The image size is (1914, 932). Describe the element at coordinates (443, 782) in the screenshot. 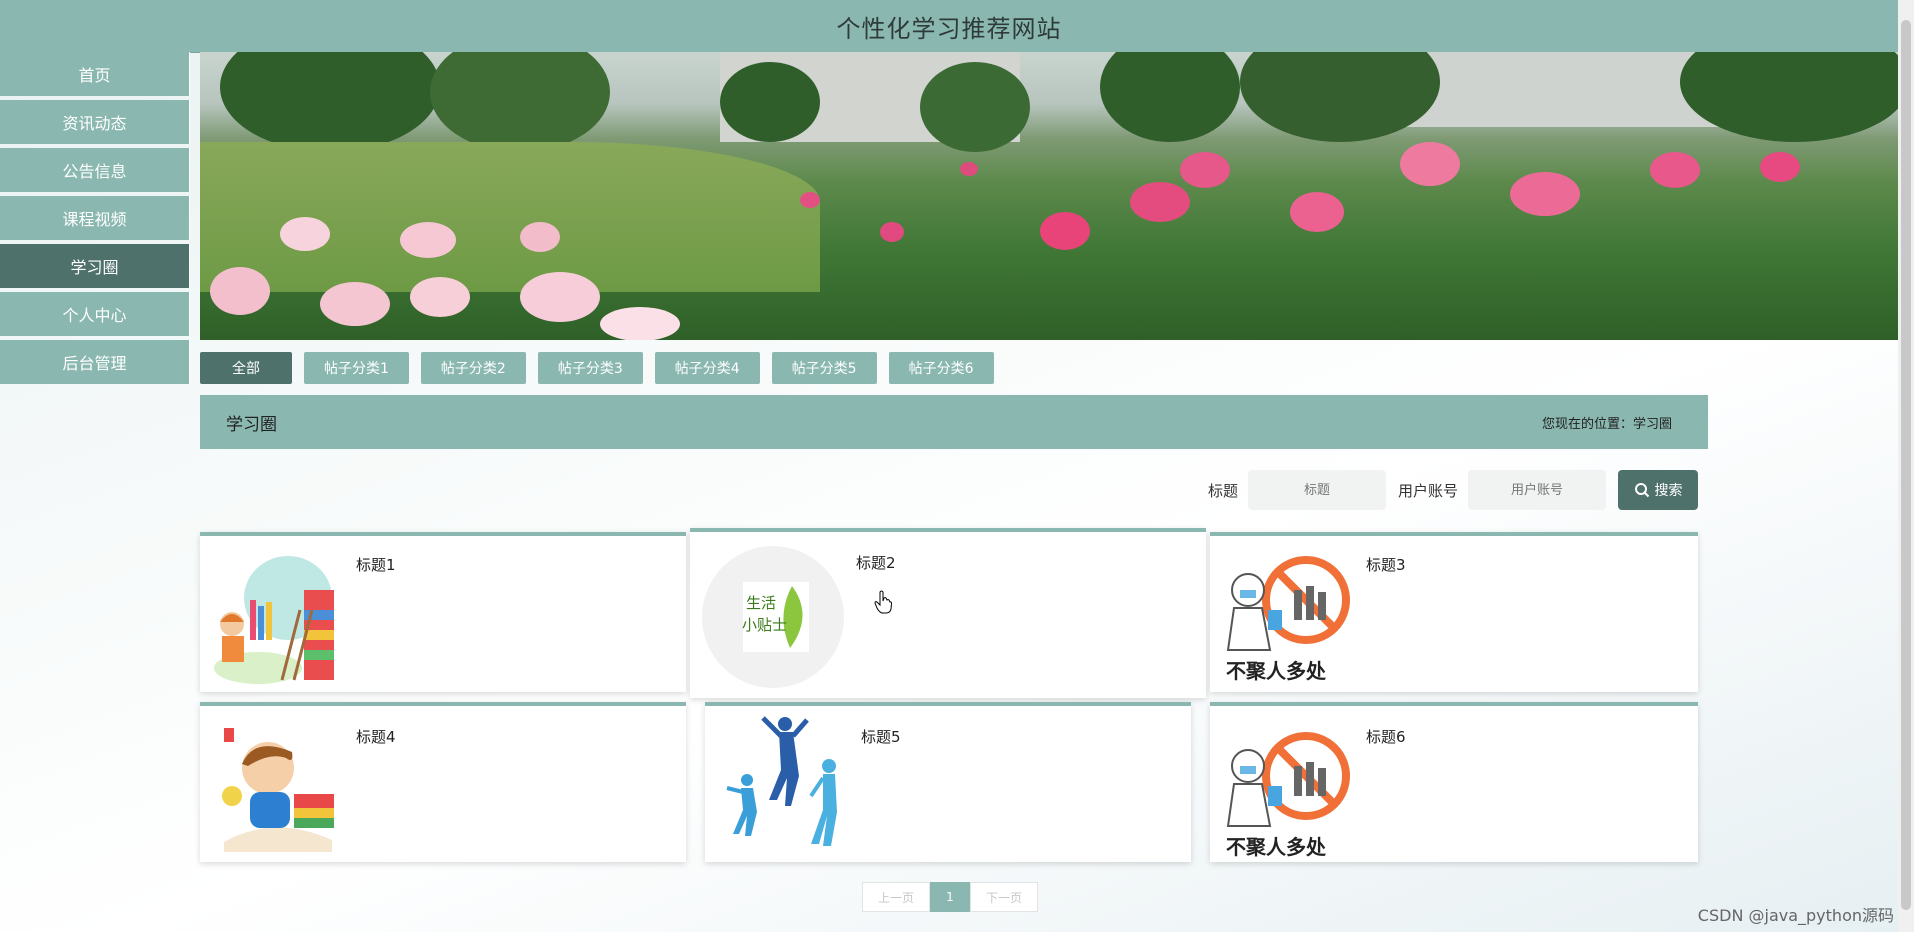

I see `post-card: 标题4` at that location.